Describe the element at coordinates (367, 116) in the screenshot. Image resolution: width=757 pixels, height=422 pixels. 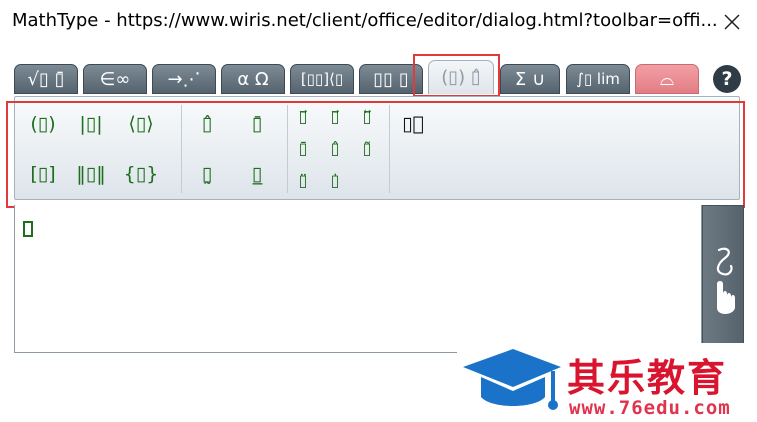
I see `vector-both-button: ▯⃡` at that location.